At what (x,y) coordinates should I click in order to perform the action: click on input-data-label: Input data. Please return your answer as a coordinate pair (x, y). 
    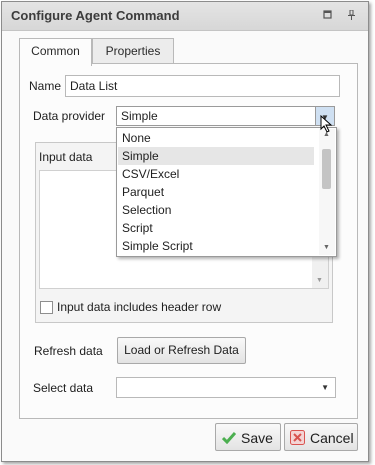
    Looking at the image, I should click on (66, 157).